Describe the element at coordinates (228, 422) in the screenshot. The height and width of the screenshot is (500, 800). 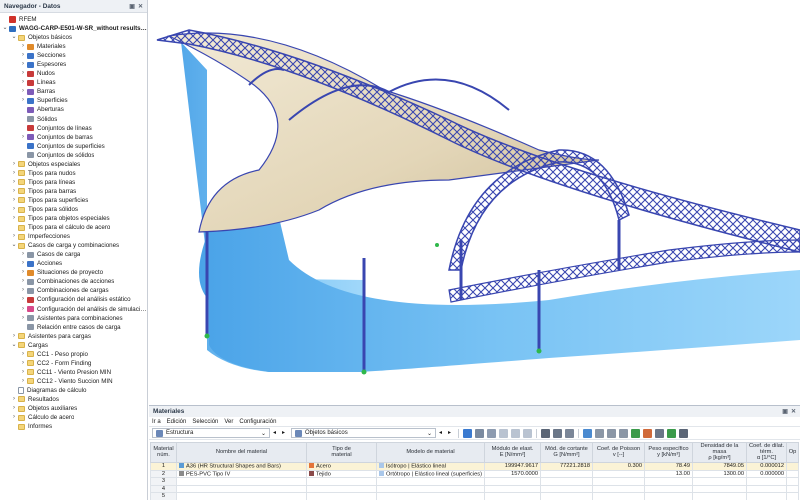
I see `menu-item: Ver` at that location.